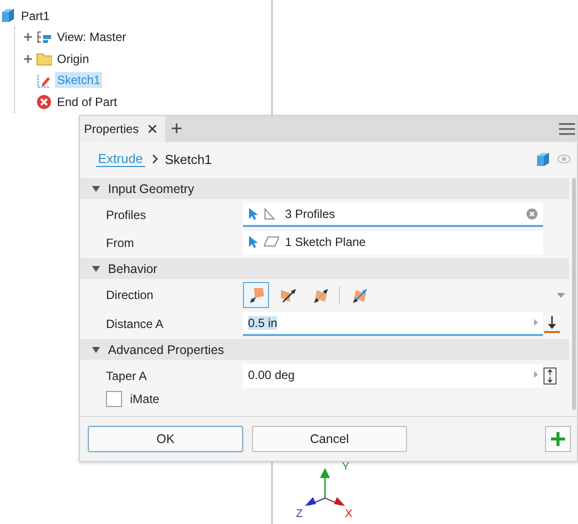 This screenshot has height=524, width=578. I want to click on dropdown-icon, so click(561, 295).